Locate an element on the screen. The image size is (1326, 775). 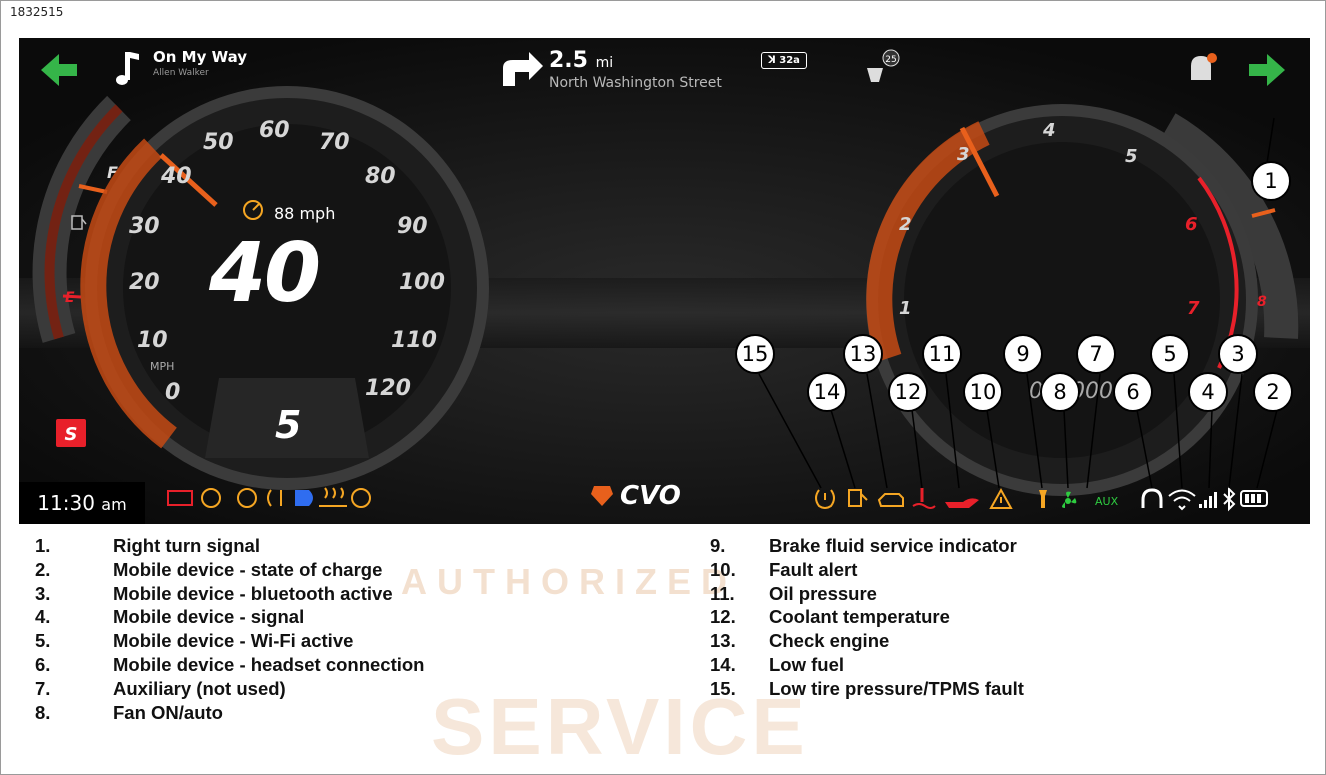
media-track-title: On My Way is located at coordinates (200, 57).